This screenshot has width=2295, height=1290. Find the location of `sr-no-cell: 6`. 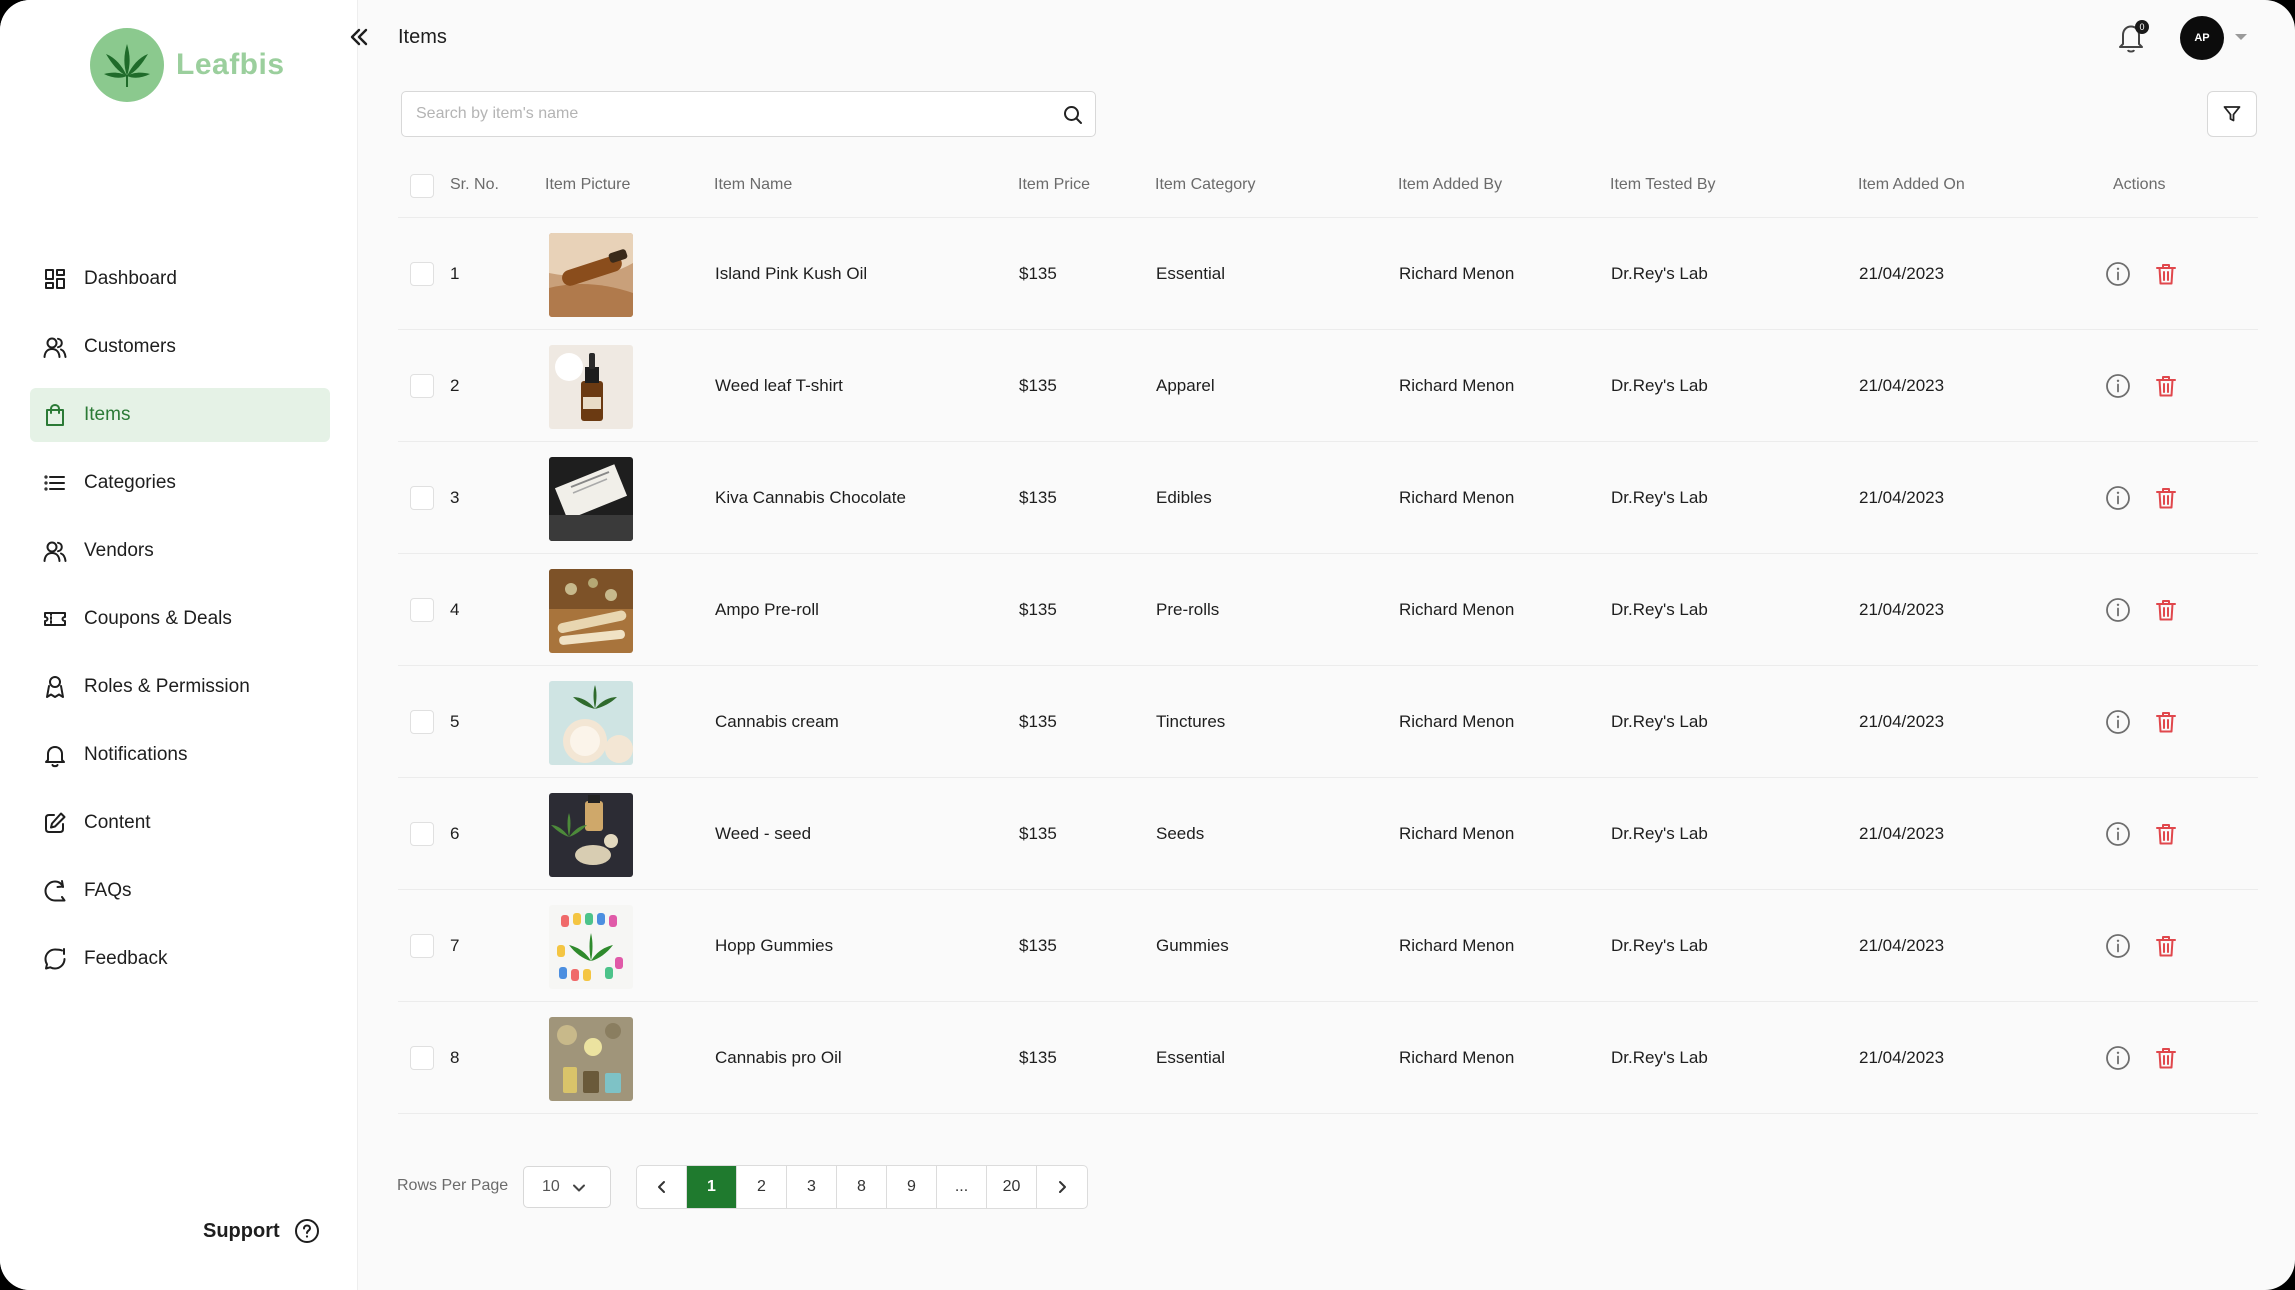

sr-no-cell: 6 is located at coordinates (455, 833).